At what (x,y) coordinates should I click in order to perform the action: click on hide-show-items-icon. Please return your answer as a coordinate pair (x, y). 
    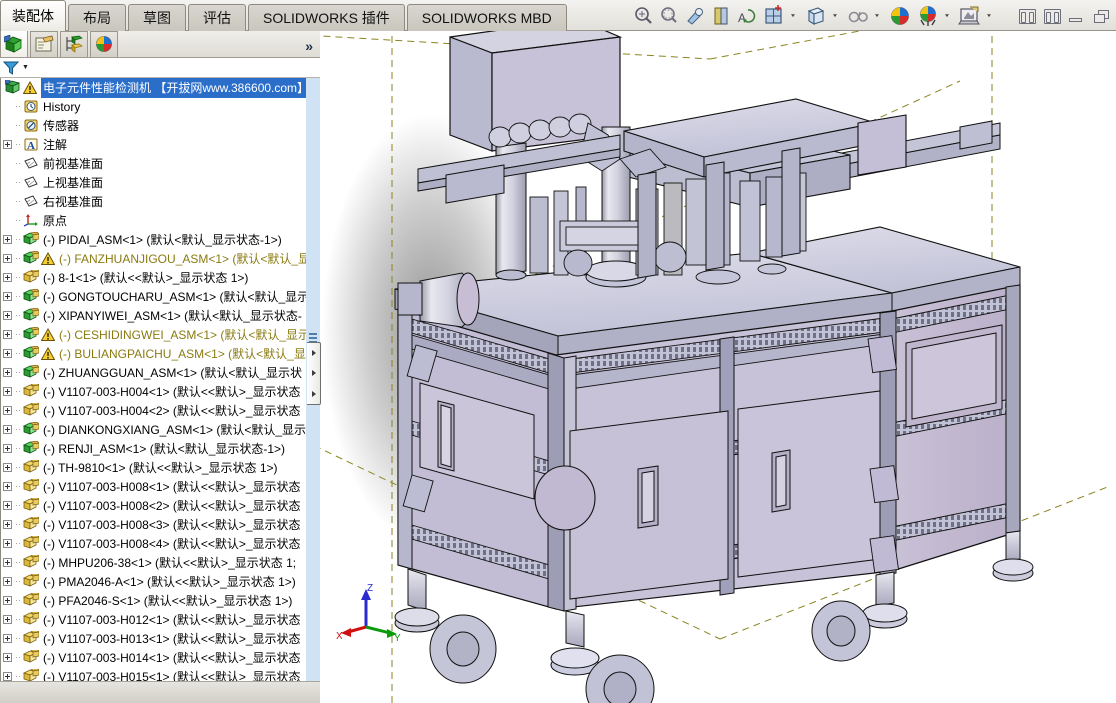
    Looking at the image, I should click on (816, 15).